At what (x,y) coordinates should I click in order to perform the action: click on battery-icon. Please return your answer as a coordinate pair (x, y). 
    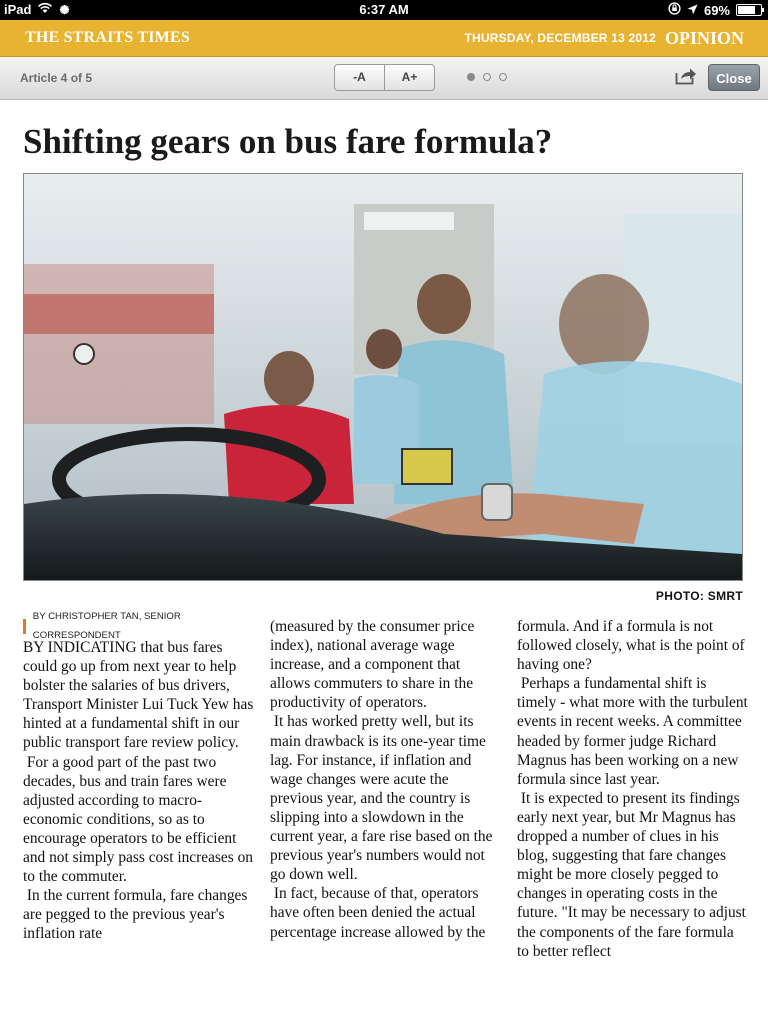
    Looking at the image, I should click on (750, 10).